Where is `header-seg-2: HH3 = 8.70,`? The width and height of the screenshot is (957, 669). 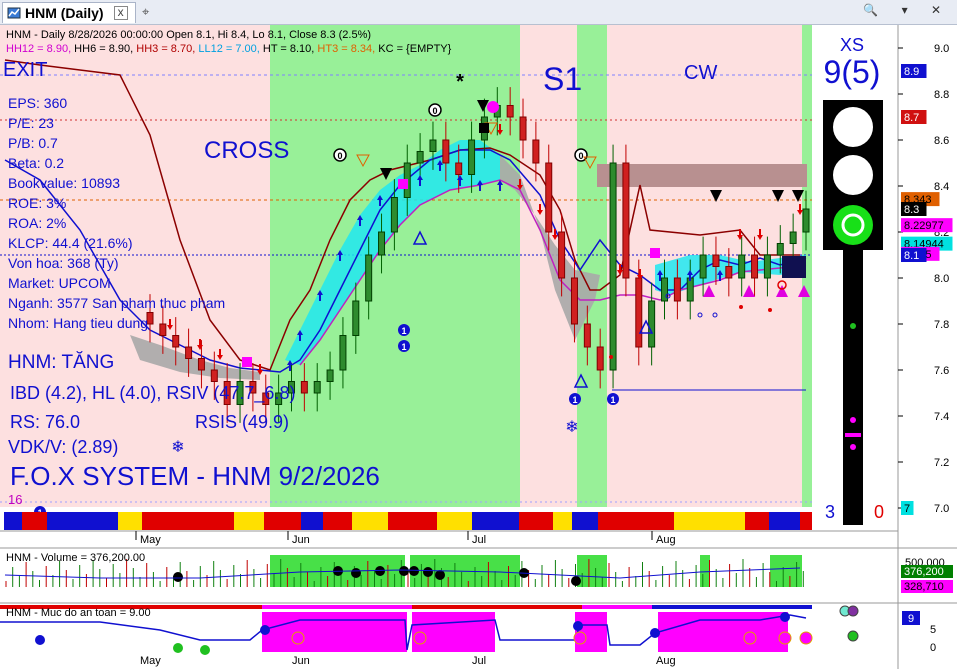
header-seg-2: HH3 = 8.70, is located at coordinates (164, 49).